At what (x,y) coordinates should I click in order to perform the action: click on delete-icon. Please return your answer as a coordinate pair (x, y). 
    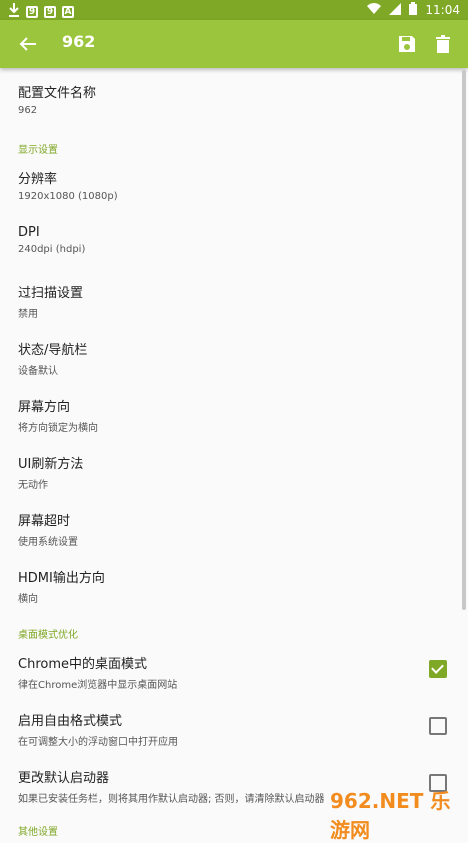
    Looking at the image, I should click on (443, 44).